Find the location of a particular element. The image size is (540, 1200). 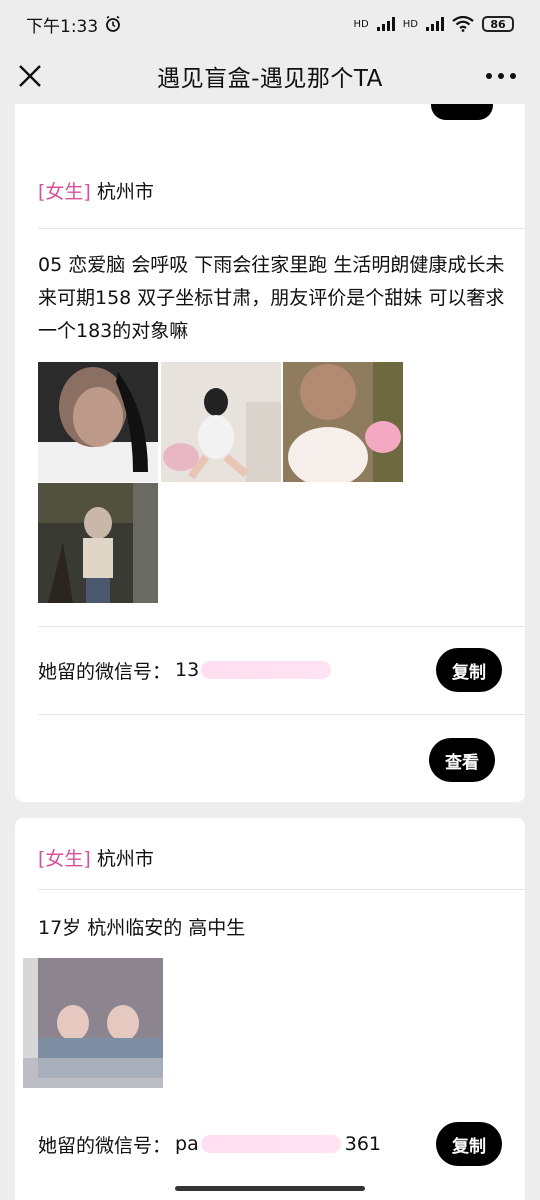

signal-hd-2: HD is located at coordinates (410, 24).